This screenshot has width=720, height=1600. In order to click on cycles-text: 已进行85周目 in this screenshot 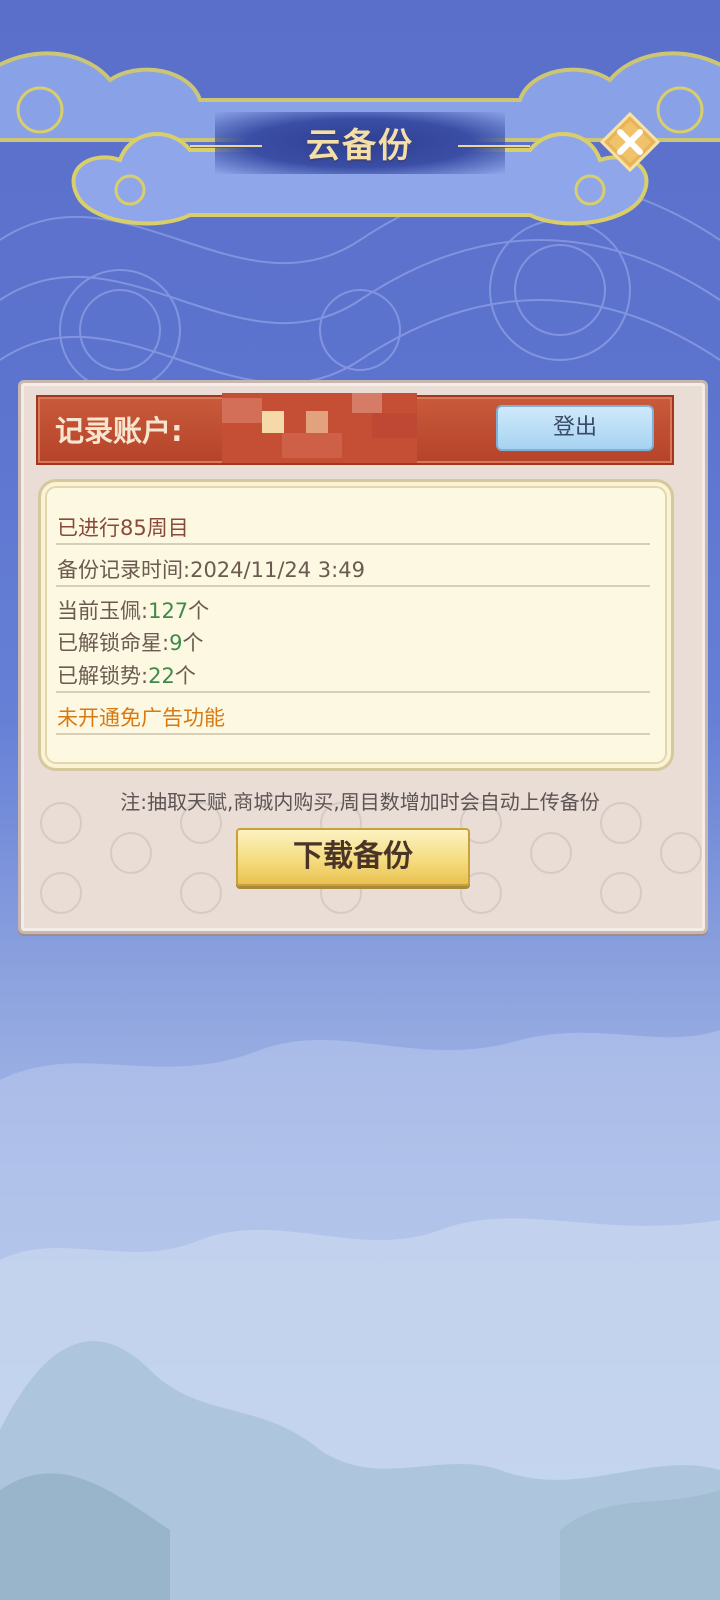, I will do `click(123, 528)`.